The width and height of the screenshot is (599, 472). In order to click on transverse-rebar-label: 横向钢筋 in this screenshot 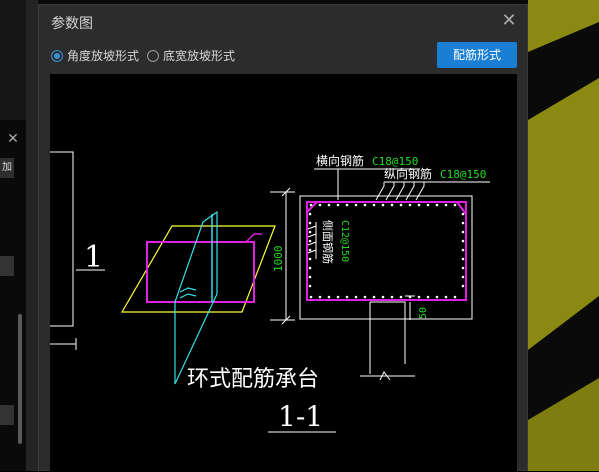, I will do `click(340, 160)`.